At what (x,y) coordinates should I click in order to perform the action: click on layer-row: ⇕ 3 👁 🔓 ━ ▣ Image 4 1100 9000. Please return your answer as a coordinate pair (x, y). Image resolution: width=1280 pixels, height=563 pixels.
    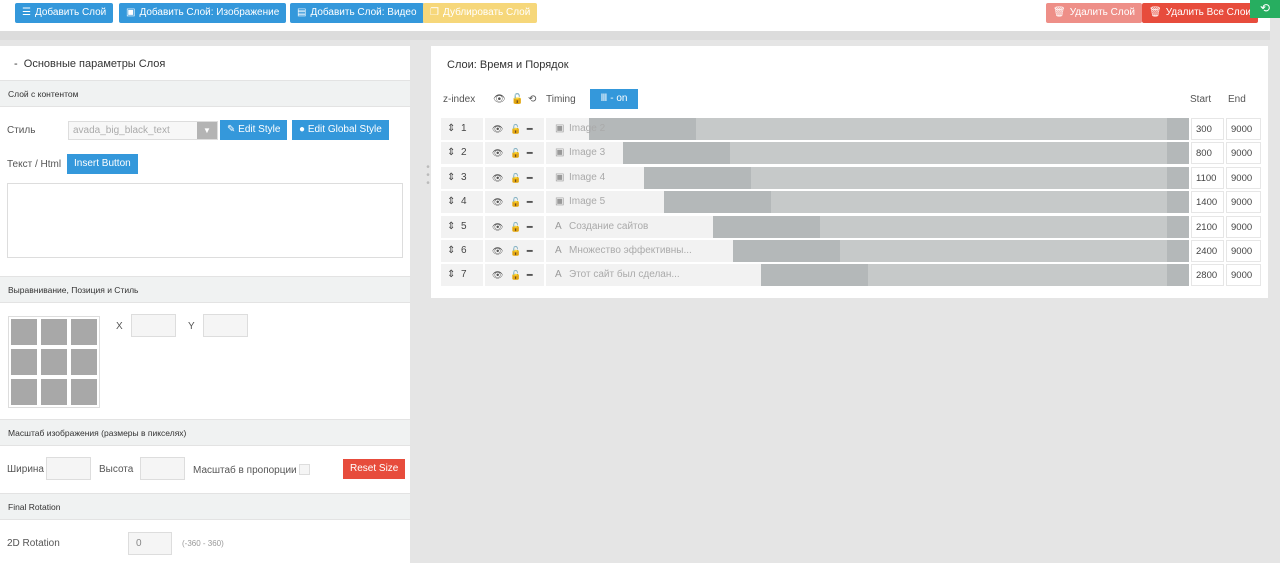
    Looking at the image, I should click on (851, 177).